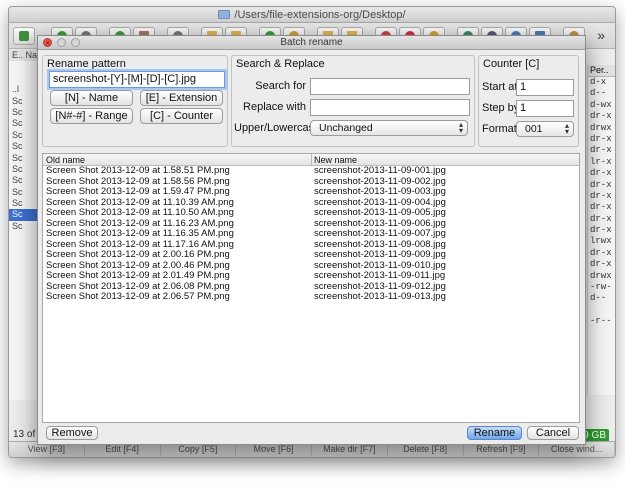  Describe the element at coordinates (380, 275) in the screenshot. I see `new-name-cell: screenshot-2013-11-09-011.jpg` at that location.